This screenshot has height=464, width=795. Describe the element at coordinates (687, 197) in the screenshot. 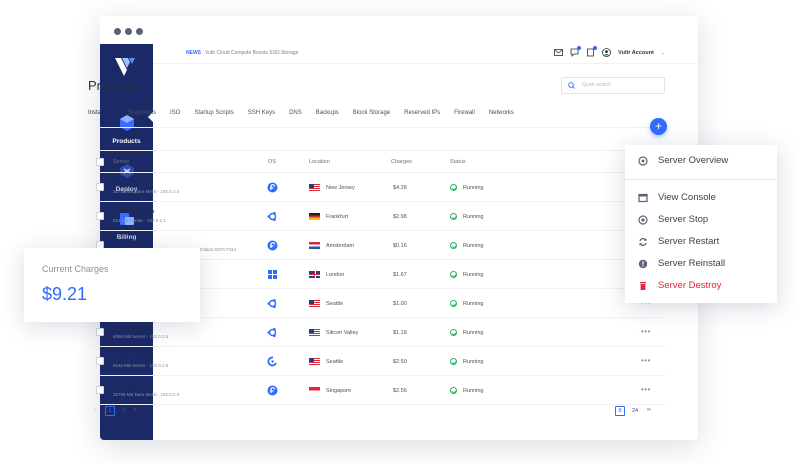

I see `menu-item-label: View Console` at that location.